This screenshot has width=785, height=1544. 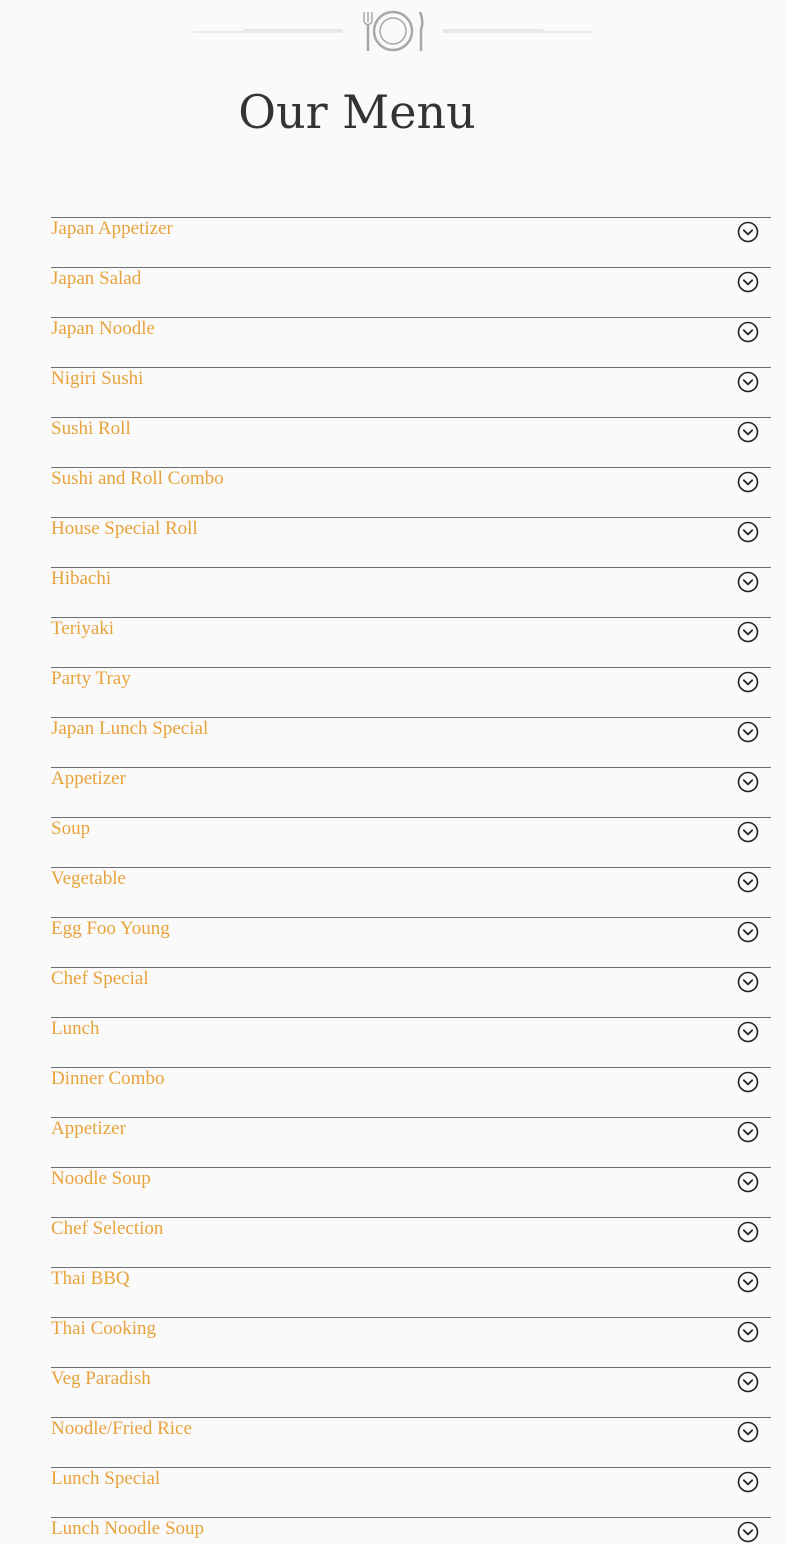 I want to click on menu-category-item: Noodle Soup, so click(x=411, y=1192).